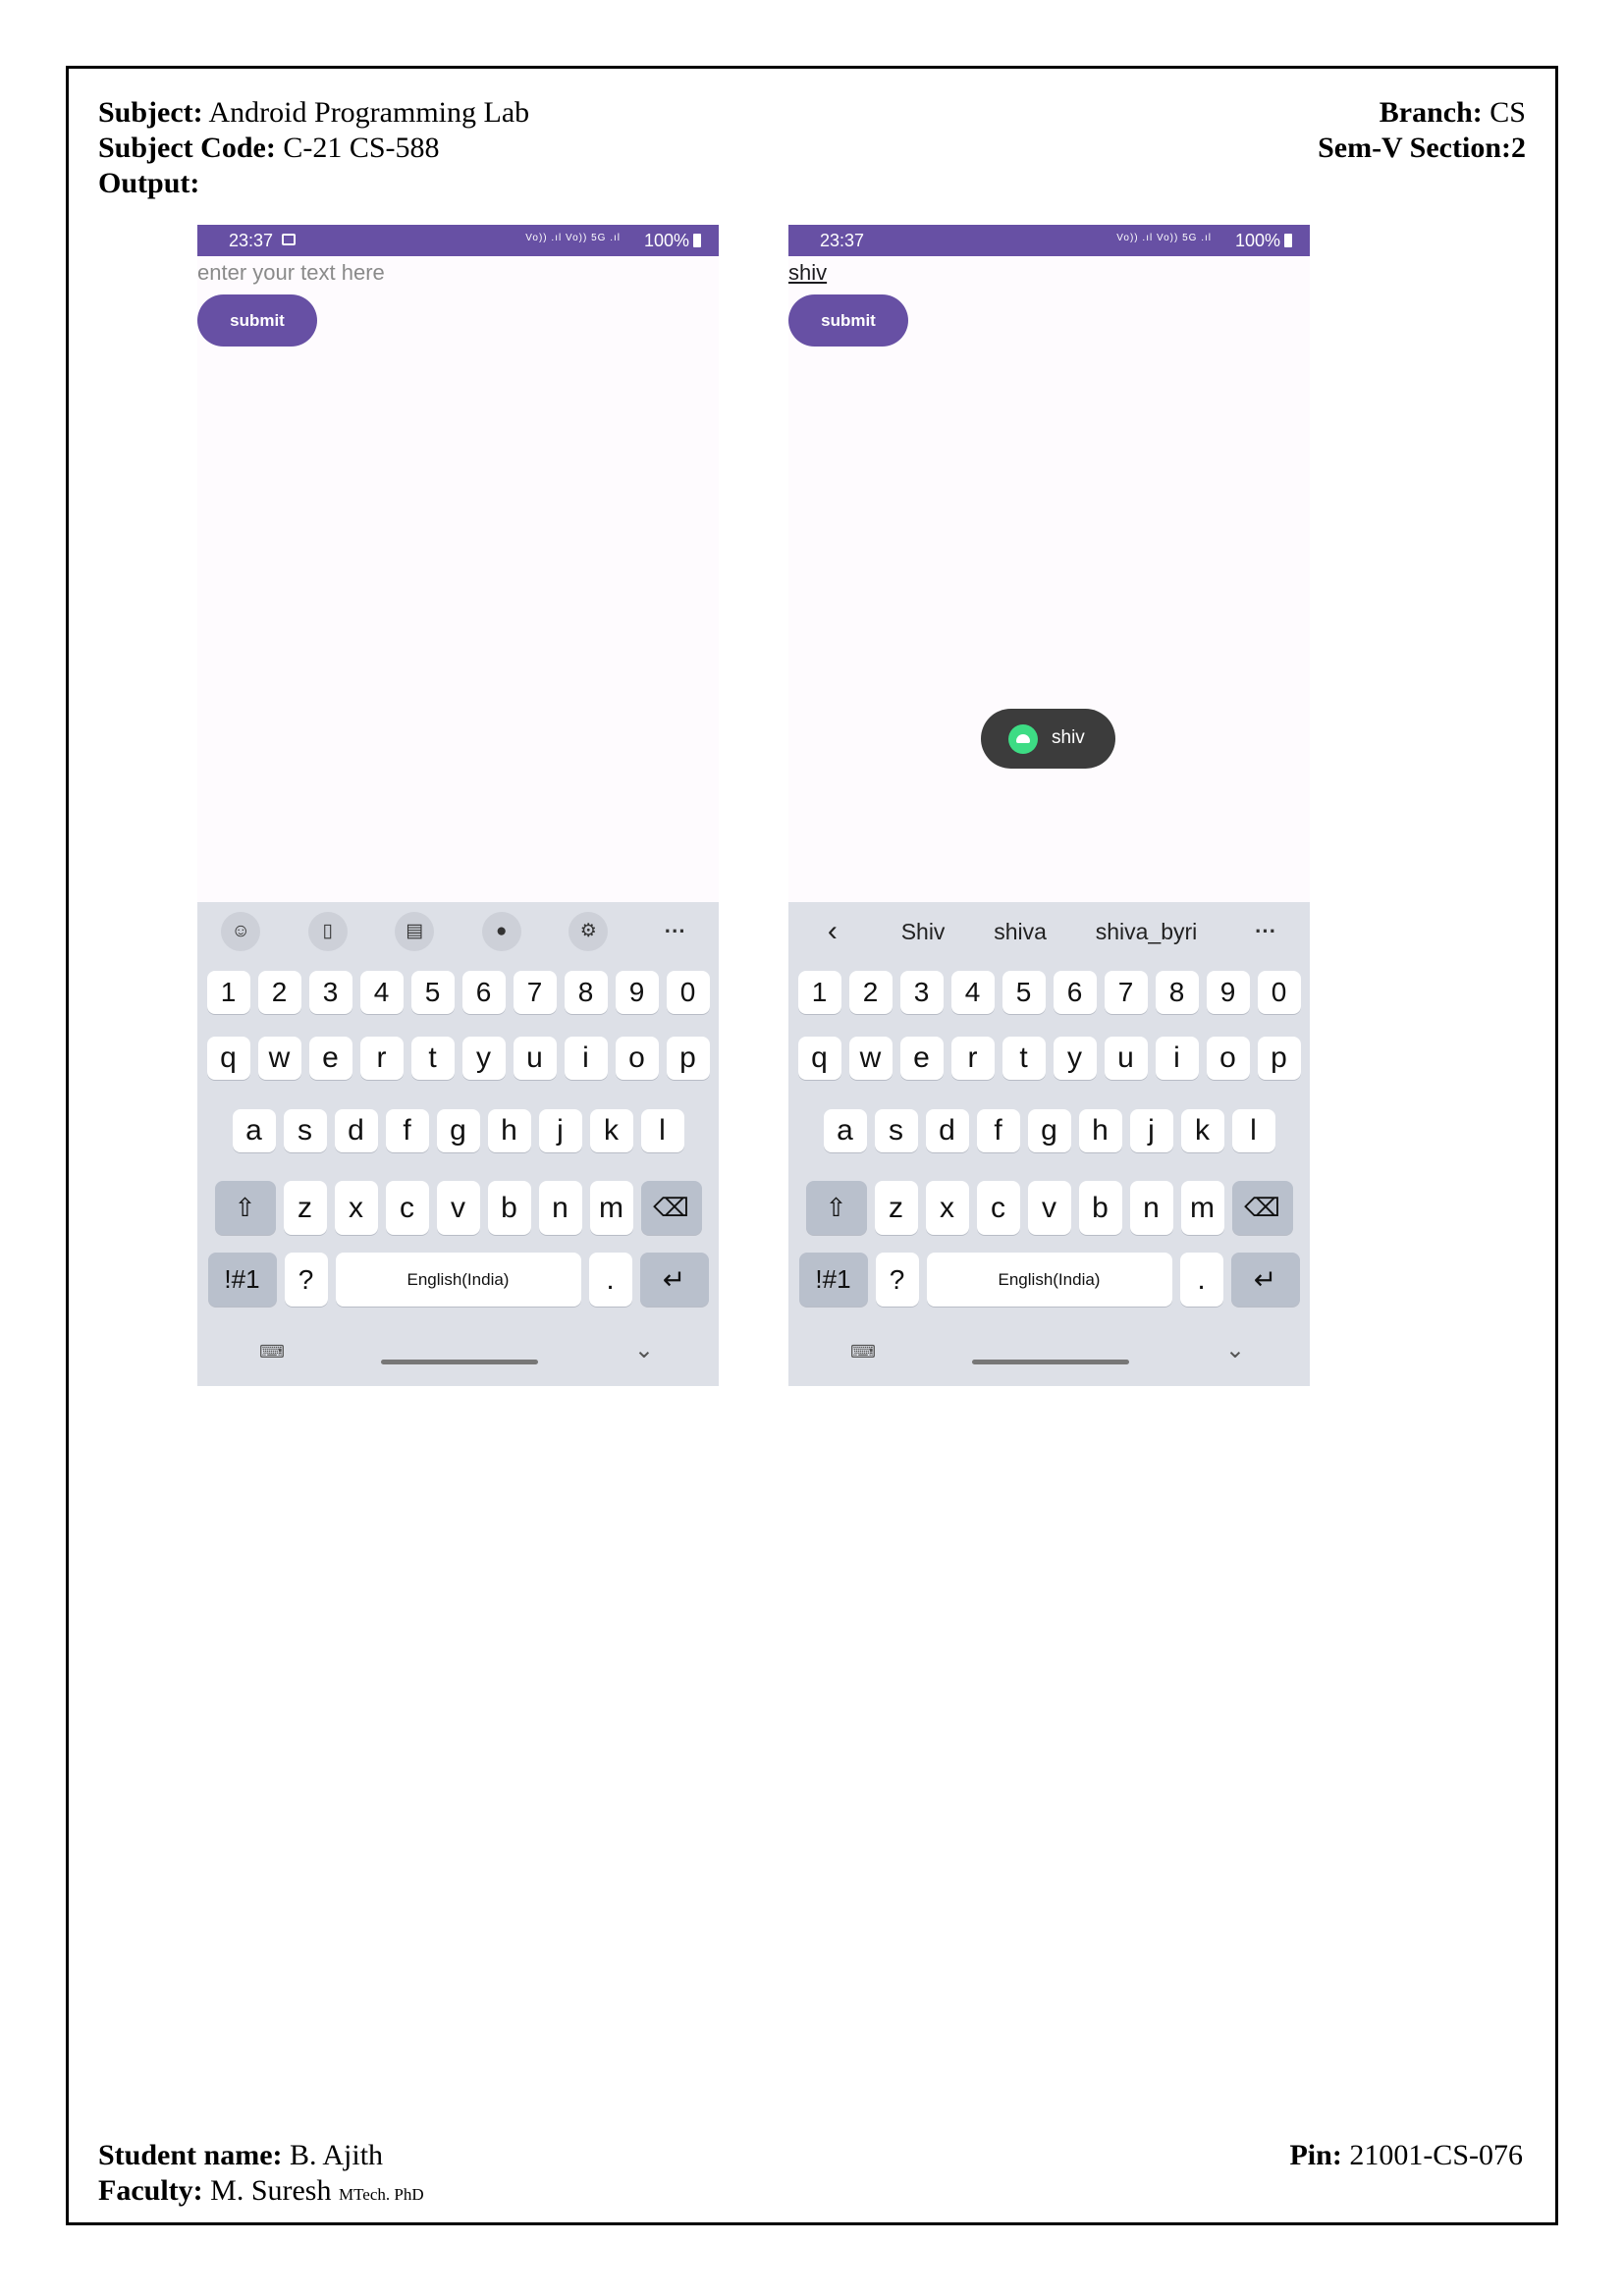  Describe the element at coordinates (807, 273) in the screenshot. I see `text-input: shiv` at that location.